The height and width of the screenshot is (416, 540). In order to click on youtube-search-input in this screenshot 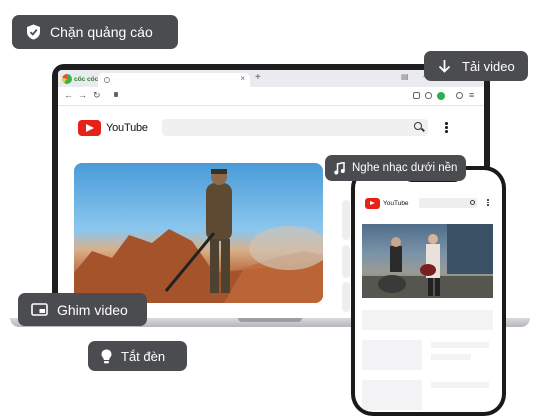, I will do `click(295, 127)`.